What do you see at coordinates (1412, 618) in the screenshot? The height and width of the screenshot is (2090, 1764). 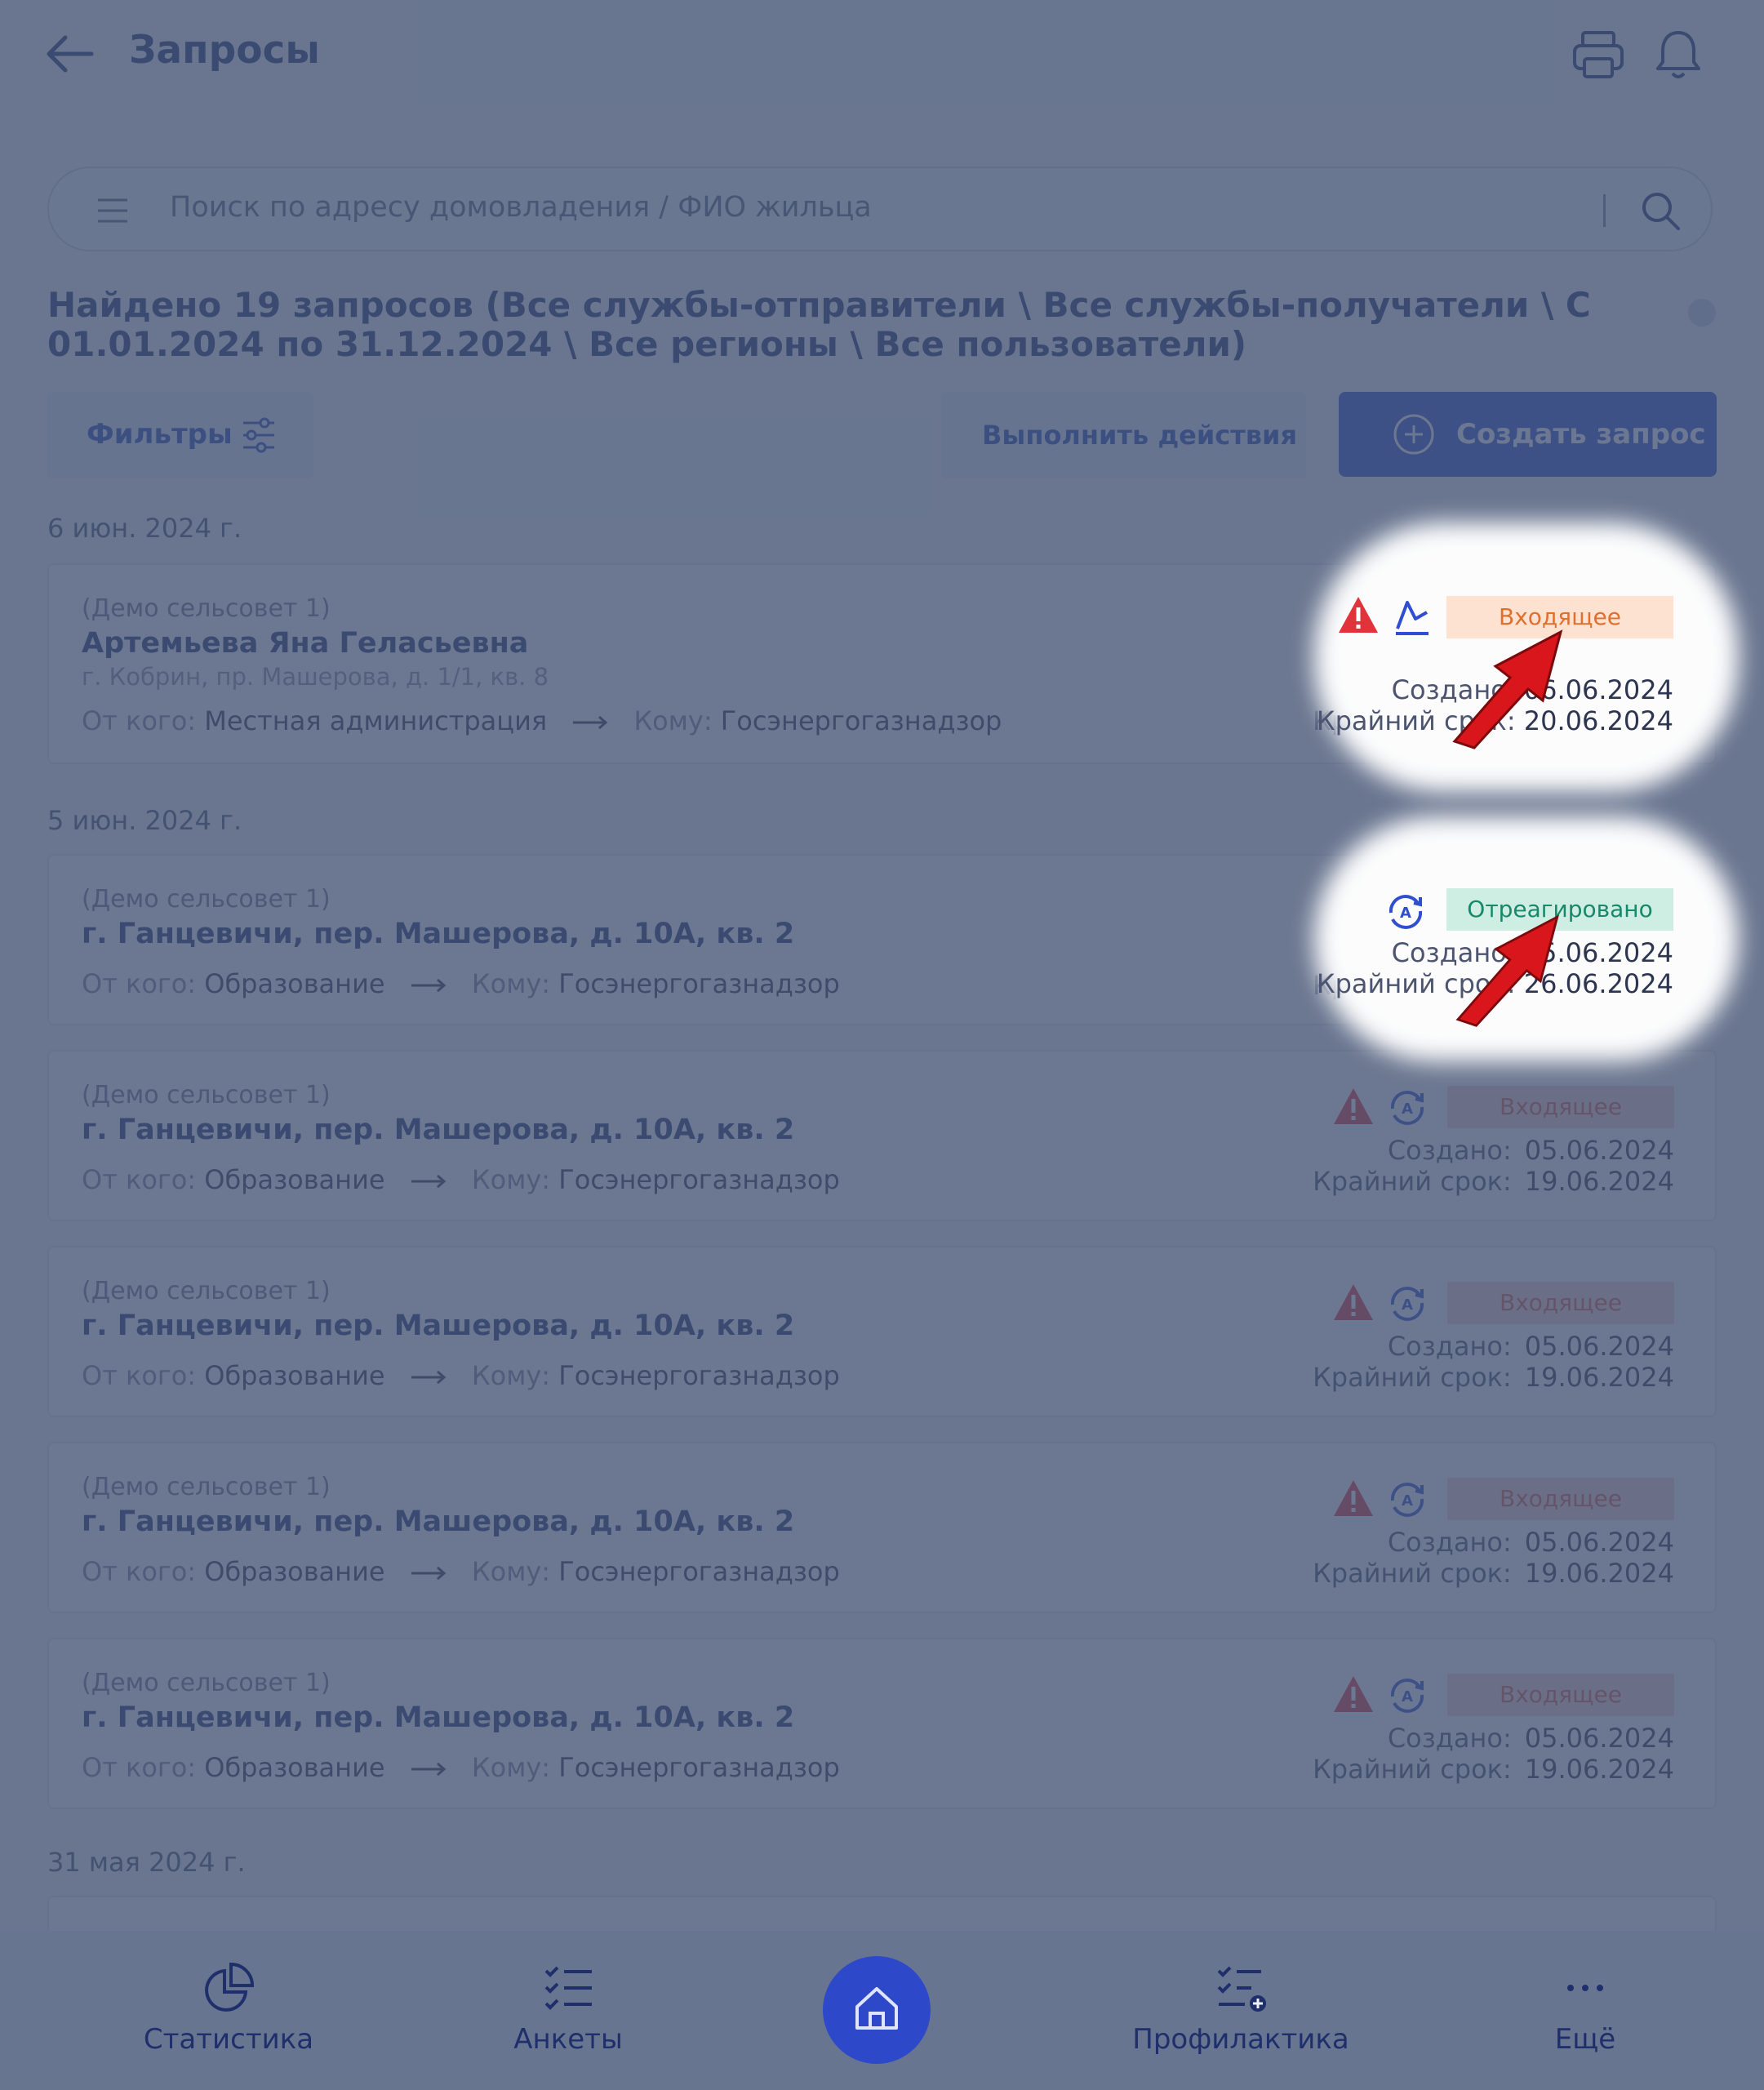 I see `signature-icon` at bounding box center [1412, 618].